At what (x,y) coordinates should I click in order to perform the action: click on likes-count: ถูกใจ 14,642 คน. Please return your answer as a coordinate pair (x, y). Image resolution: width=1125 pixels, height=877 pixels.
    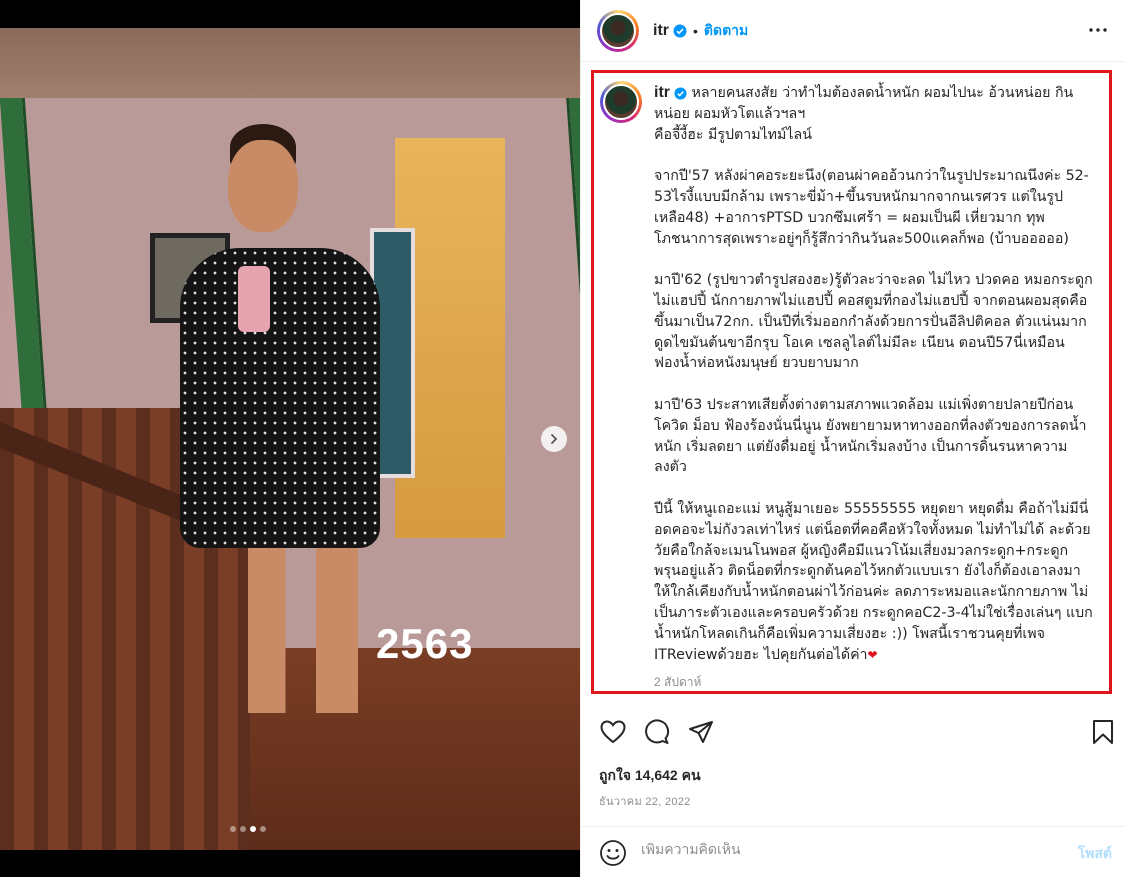
    Looking at the image, I should click on (650, 776).